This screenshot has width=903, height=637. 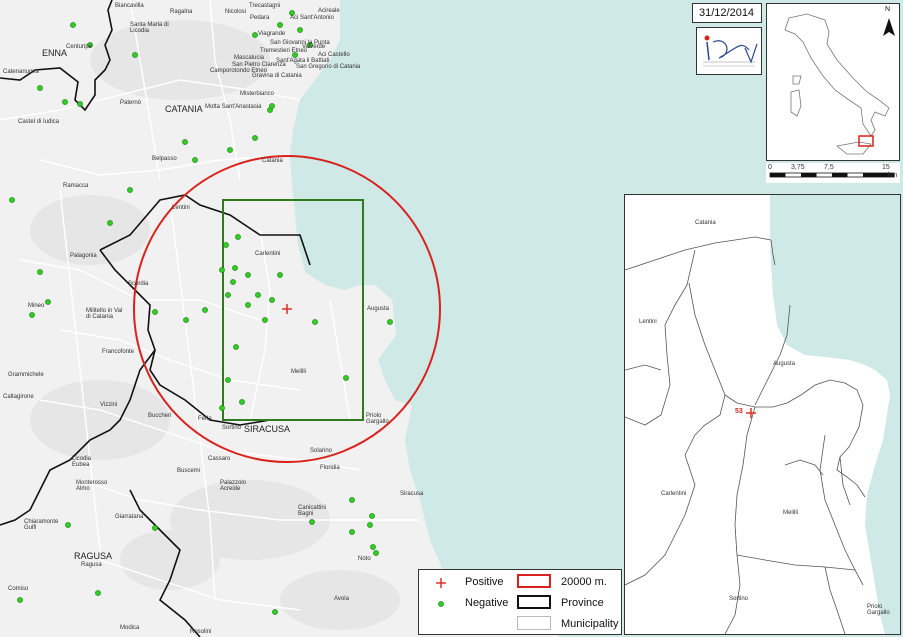 I want to click on place-label: Ferla, so click(x=205, y=419).